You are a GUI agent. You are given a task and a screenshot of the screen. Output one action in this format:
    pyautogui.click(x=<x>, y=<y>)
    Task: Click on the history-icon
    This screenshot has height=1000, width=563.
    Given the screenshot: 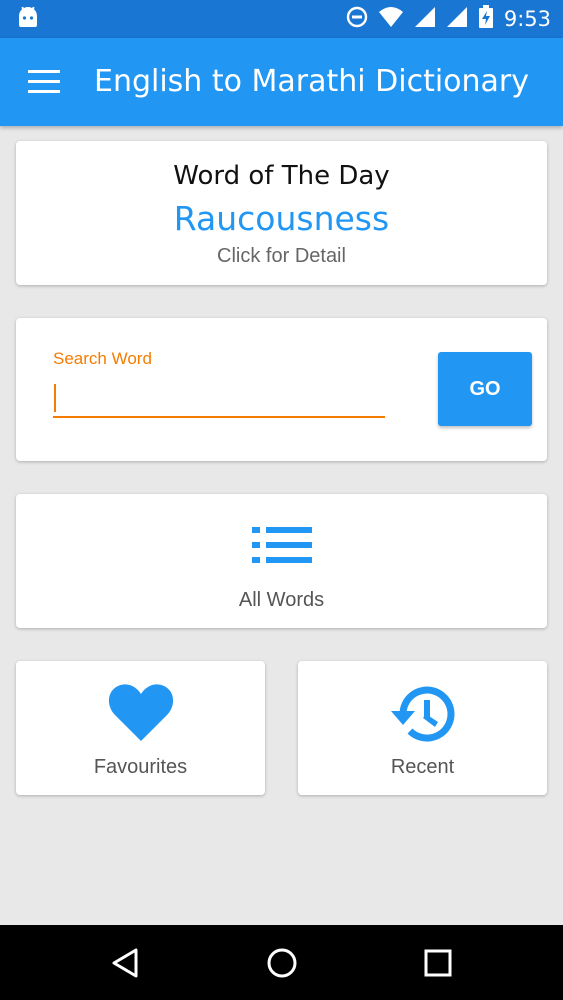 What is the action you would take?
    pyautogui.click(x=423, y=716)
    